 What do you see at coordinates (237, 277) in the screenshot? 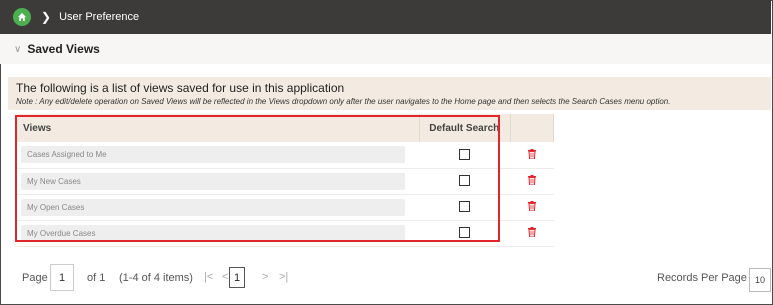
I see `current-page-button: 1` at bounding box center [237, 277].